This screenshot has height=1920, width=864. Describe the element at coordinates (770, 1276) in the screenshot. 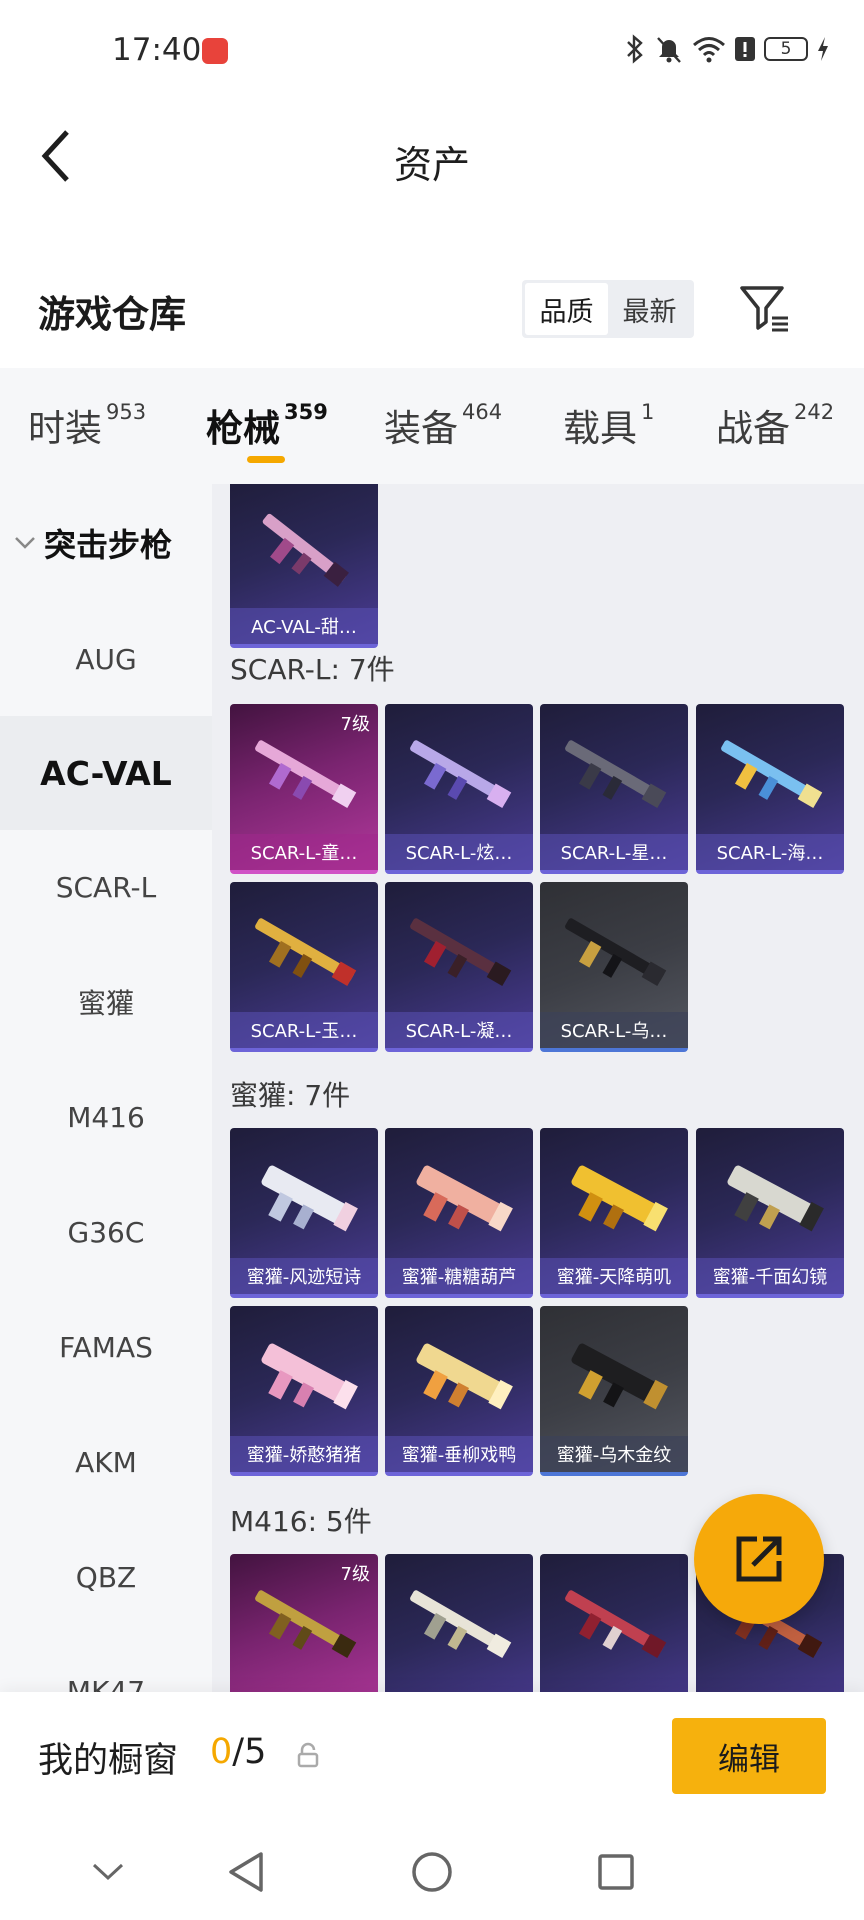

I see `item-caption: 蜜獾-千面幻镜` at that location.